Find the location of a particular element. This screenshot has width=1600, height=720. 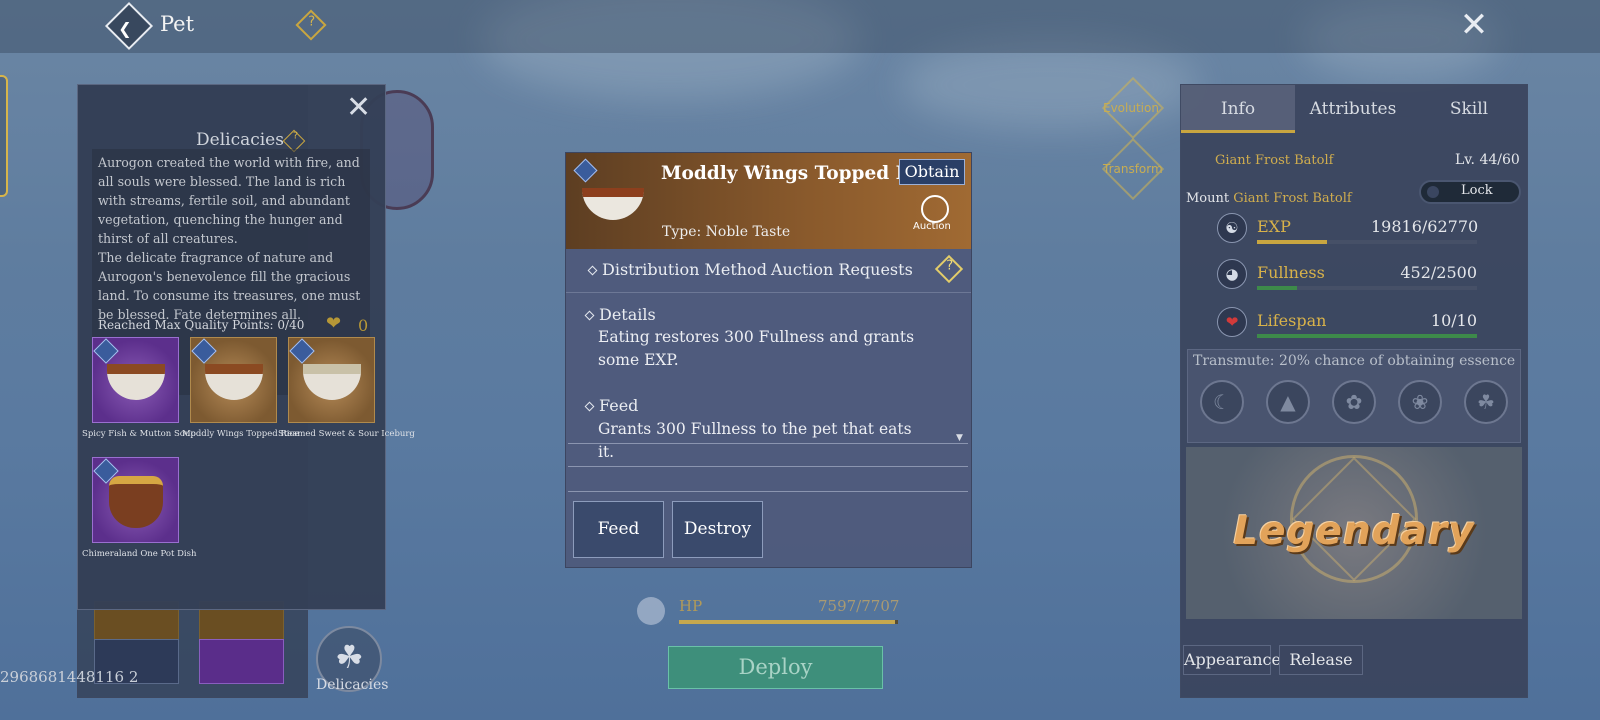

stat-value: 10/10 is located at coordinates (1453, 320).